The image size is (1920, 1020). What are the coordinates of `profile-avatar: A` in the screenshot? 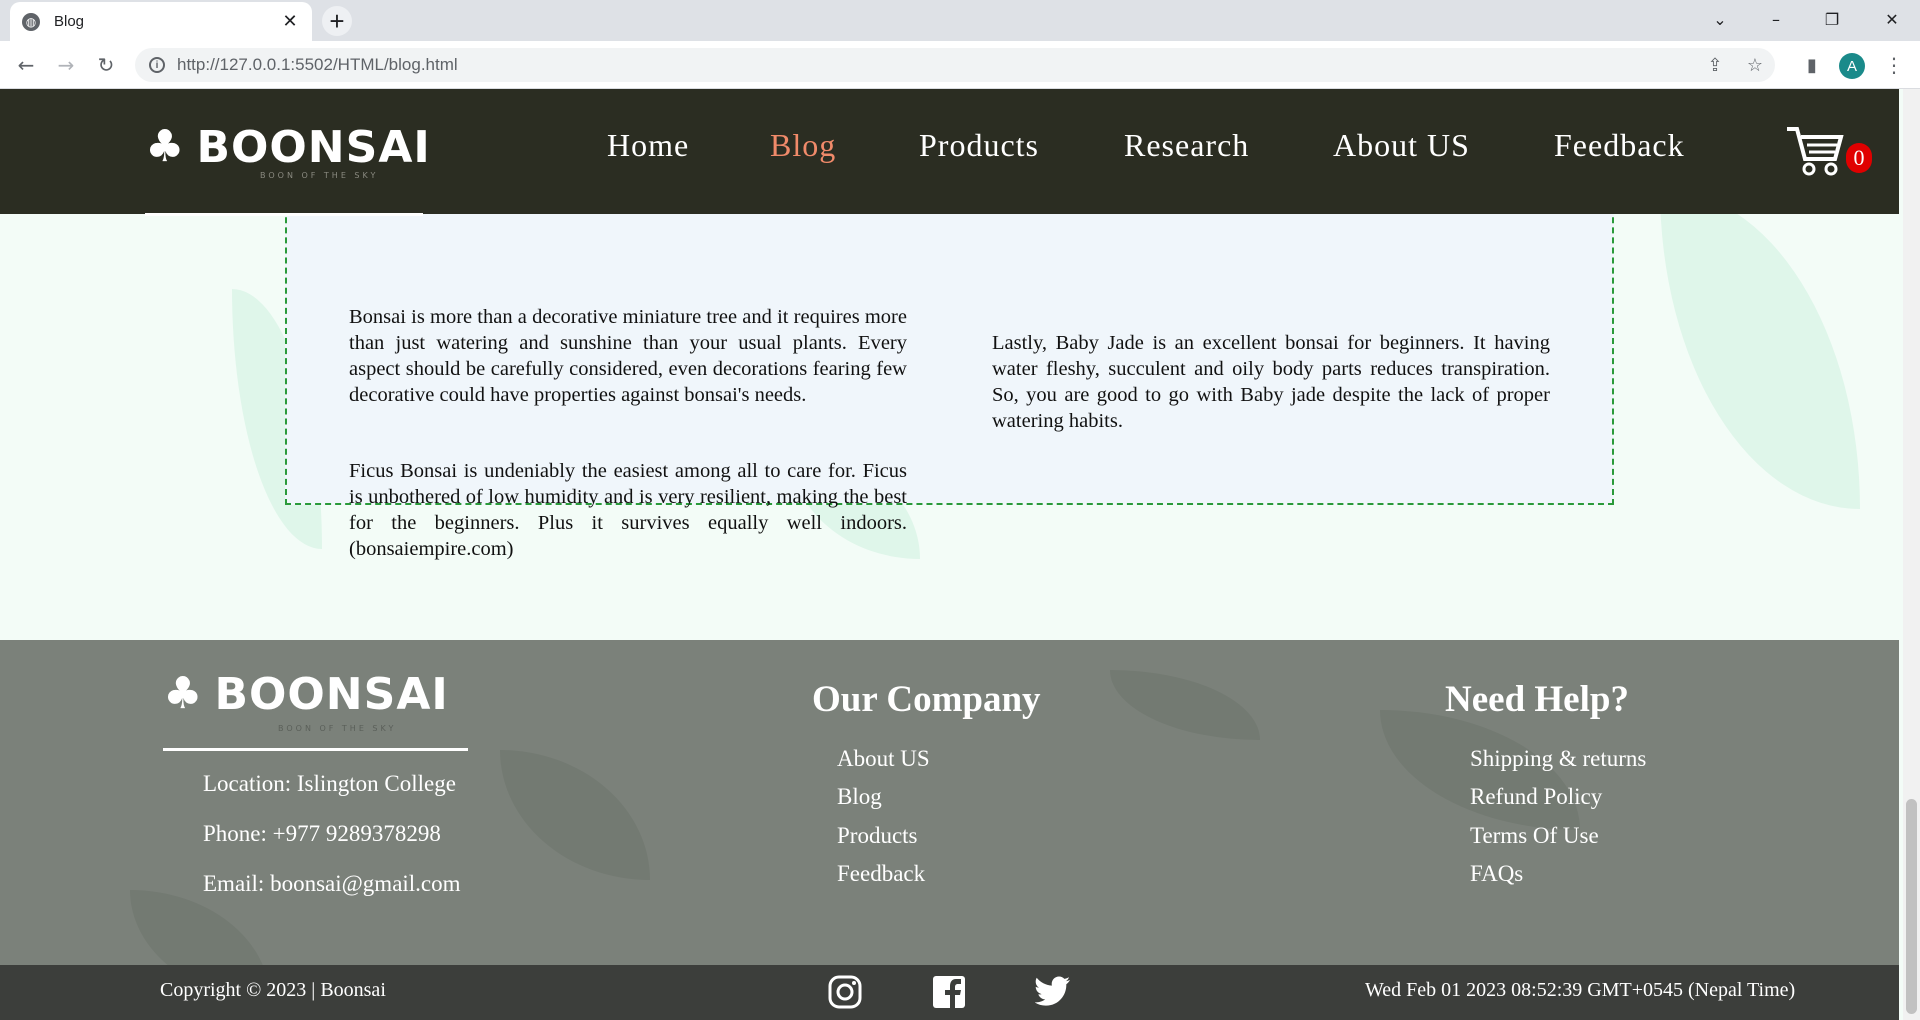 It's located at (1852, 66).